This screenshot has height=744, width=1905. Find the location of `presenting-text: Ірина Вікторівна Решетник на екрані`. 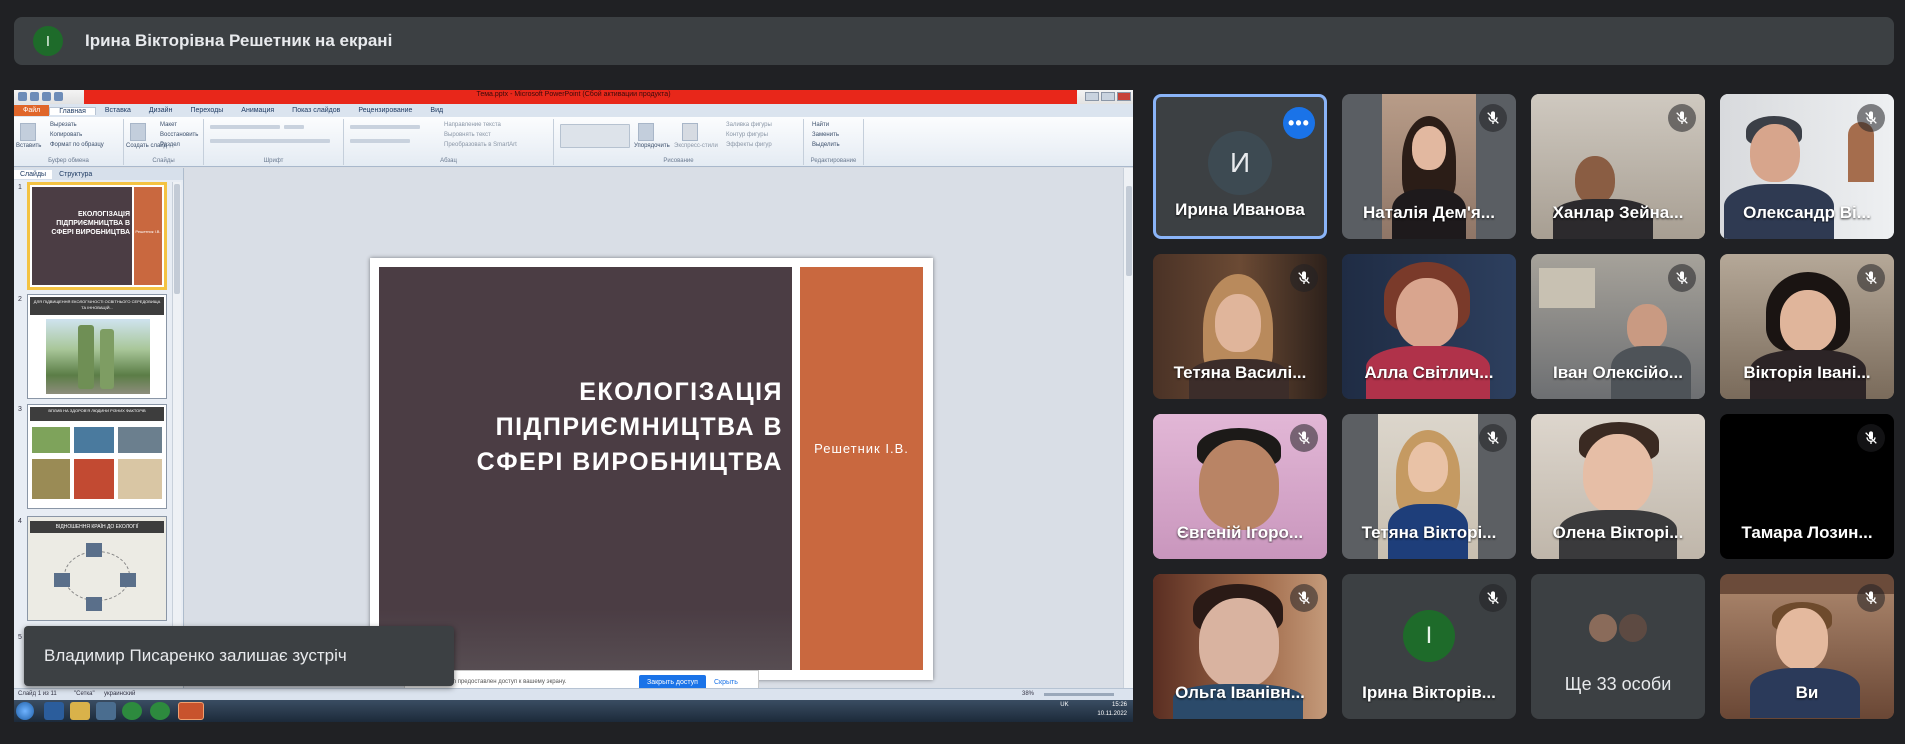

presenting-text: Ірина Вікторівна Решетник на екрані is located at coordinates (239, 40).